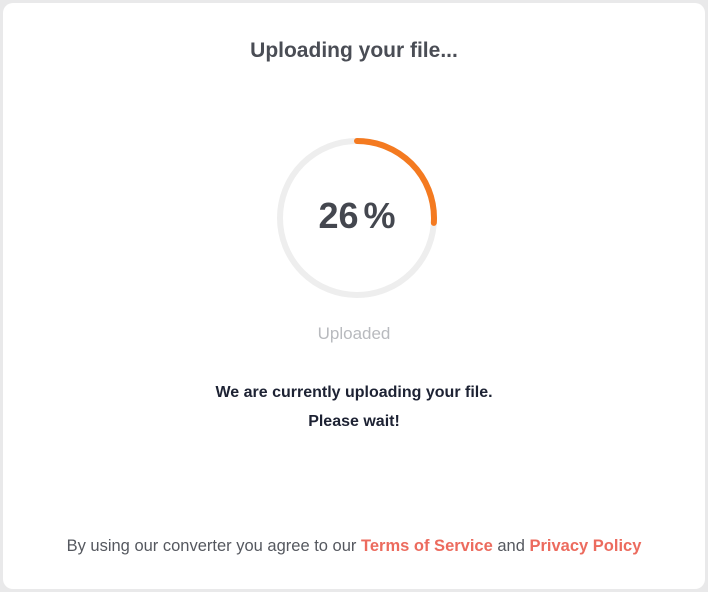 The height and width of the screenshot is (592, 708). I want to click on progress-number: 26, so click(338, 215).